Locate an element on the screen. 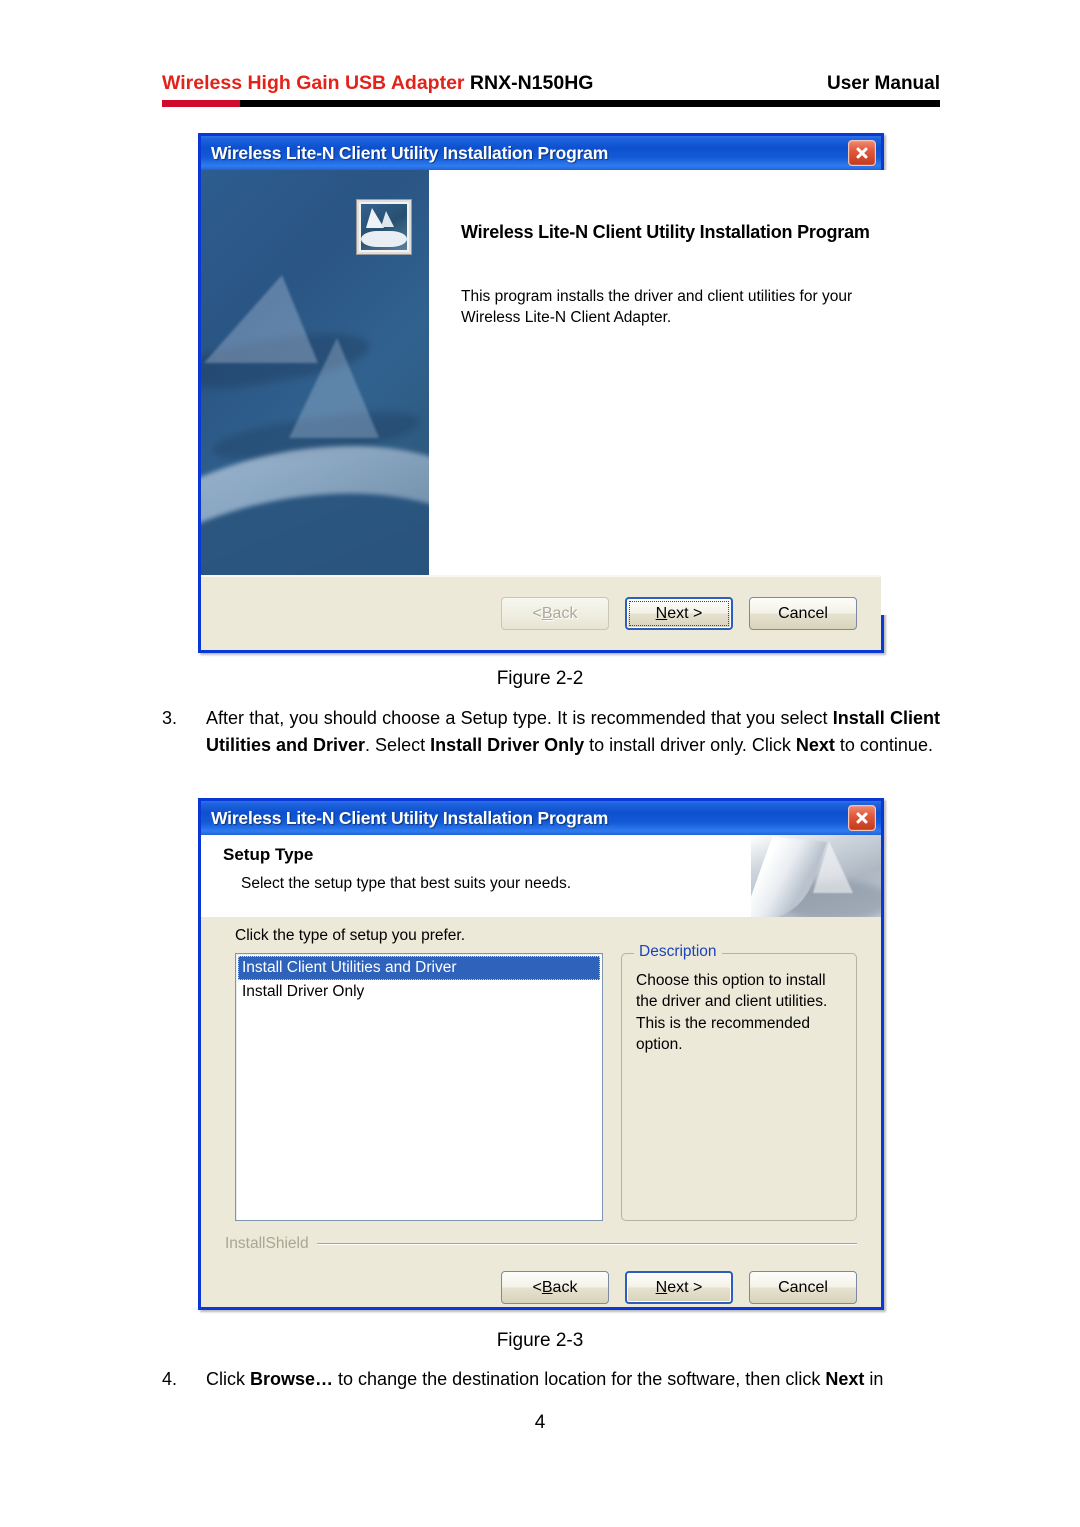  welcome-button-strip: < Back Next > Cancel is located at coordinates (541, 612).